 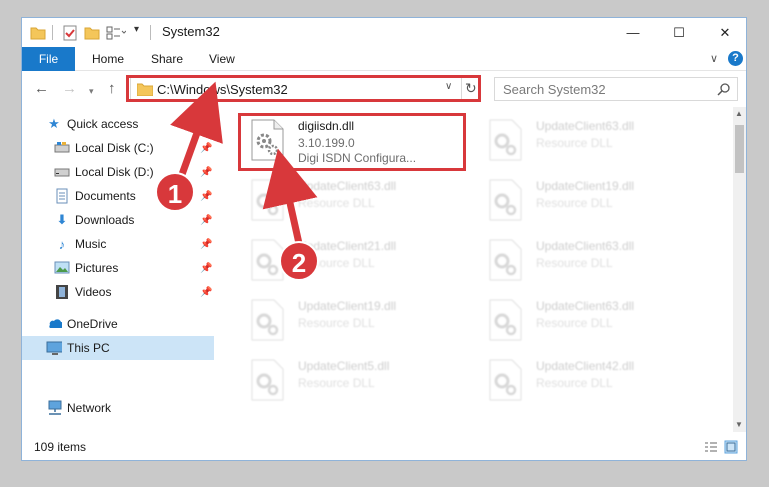 I want to click on nav-item-network: Network, so click(x=118, y=408).